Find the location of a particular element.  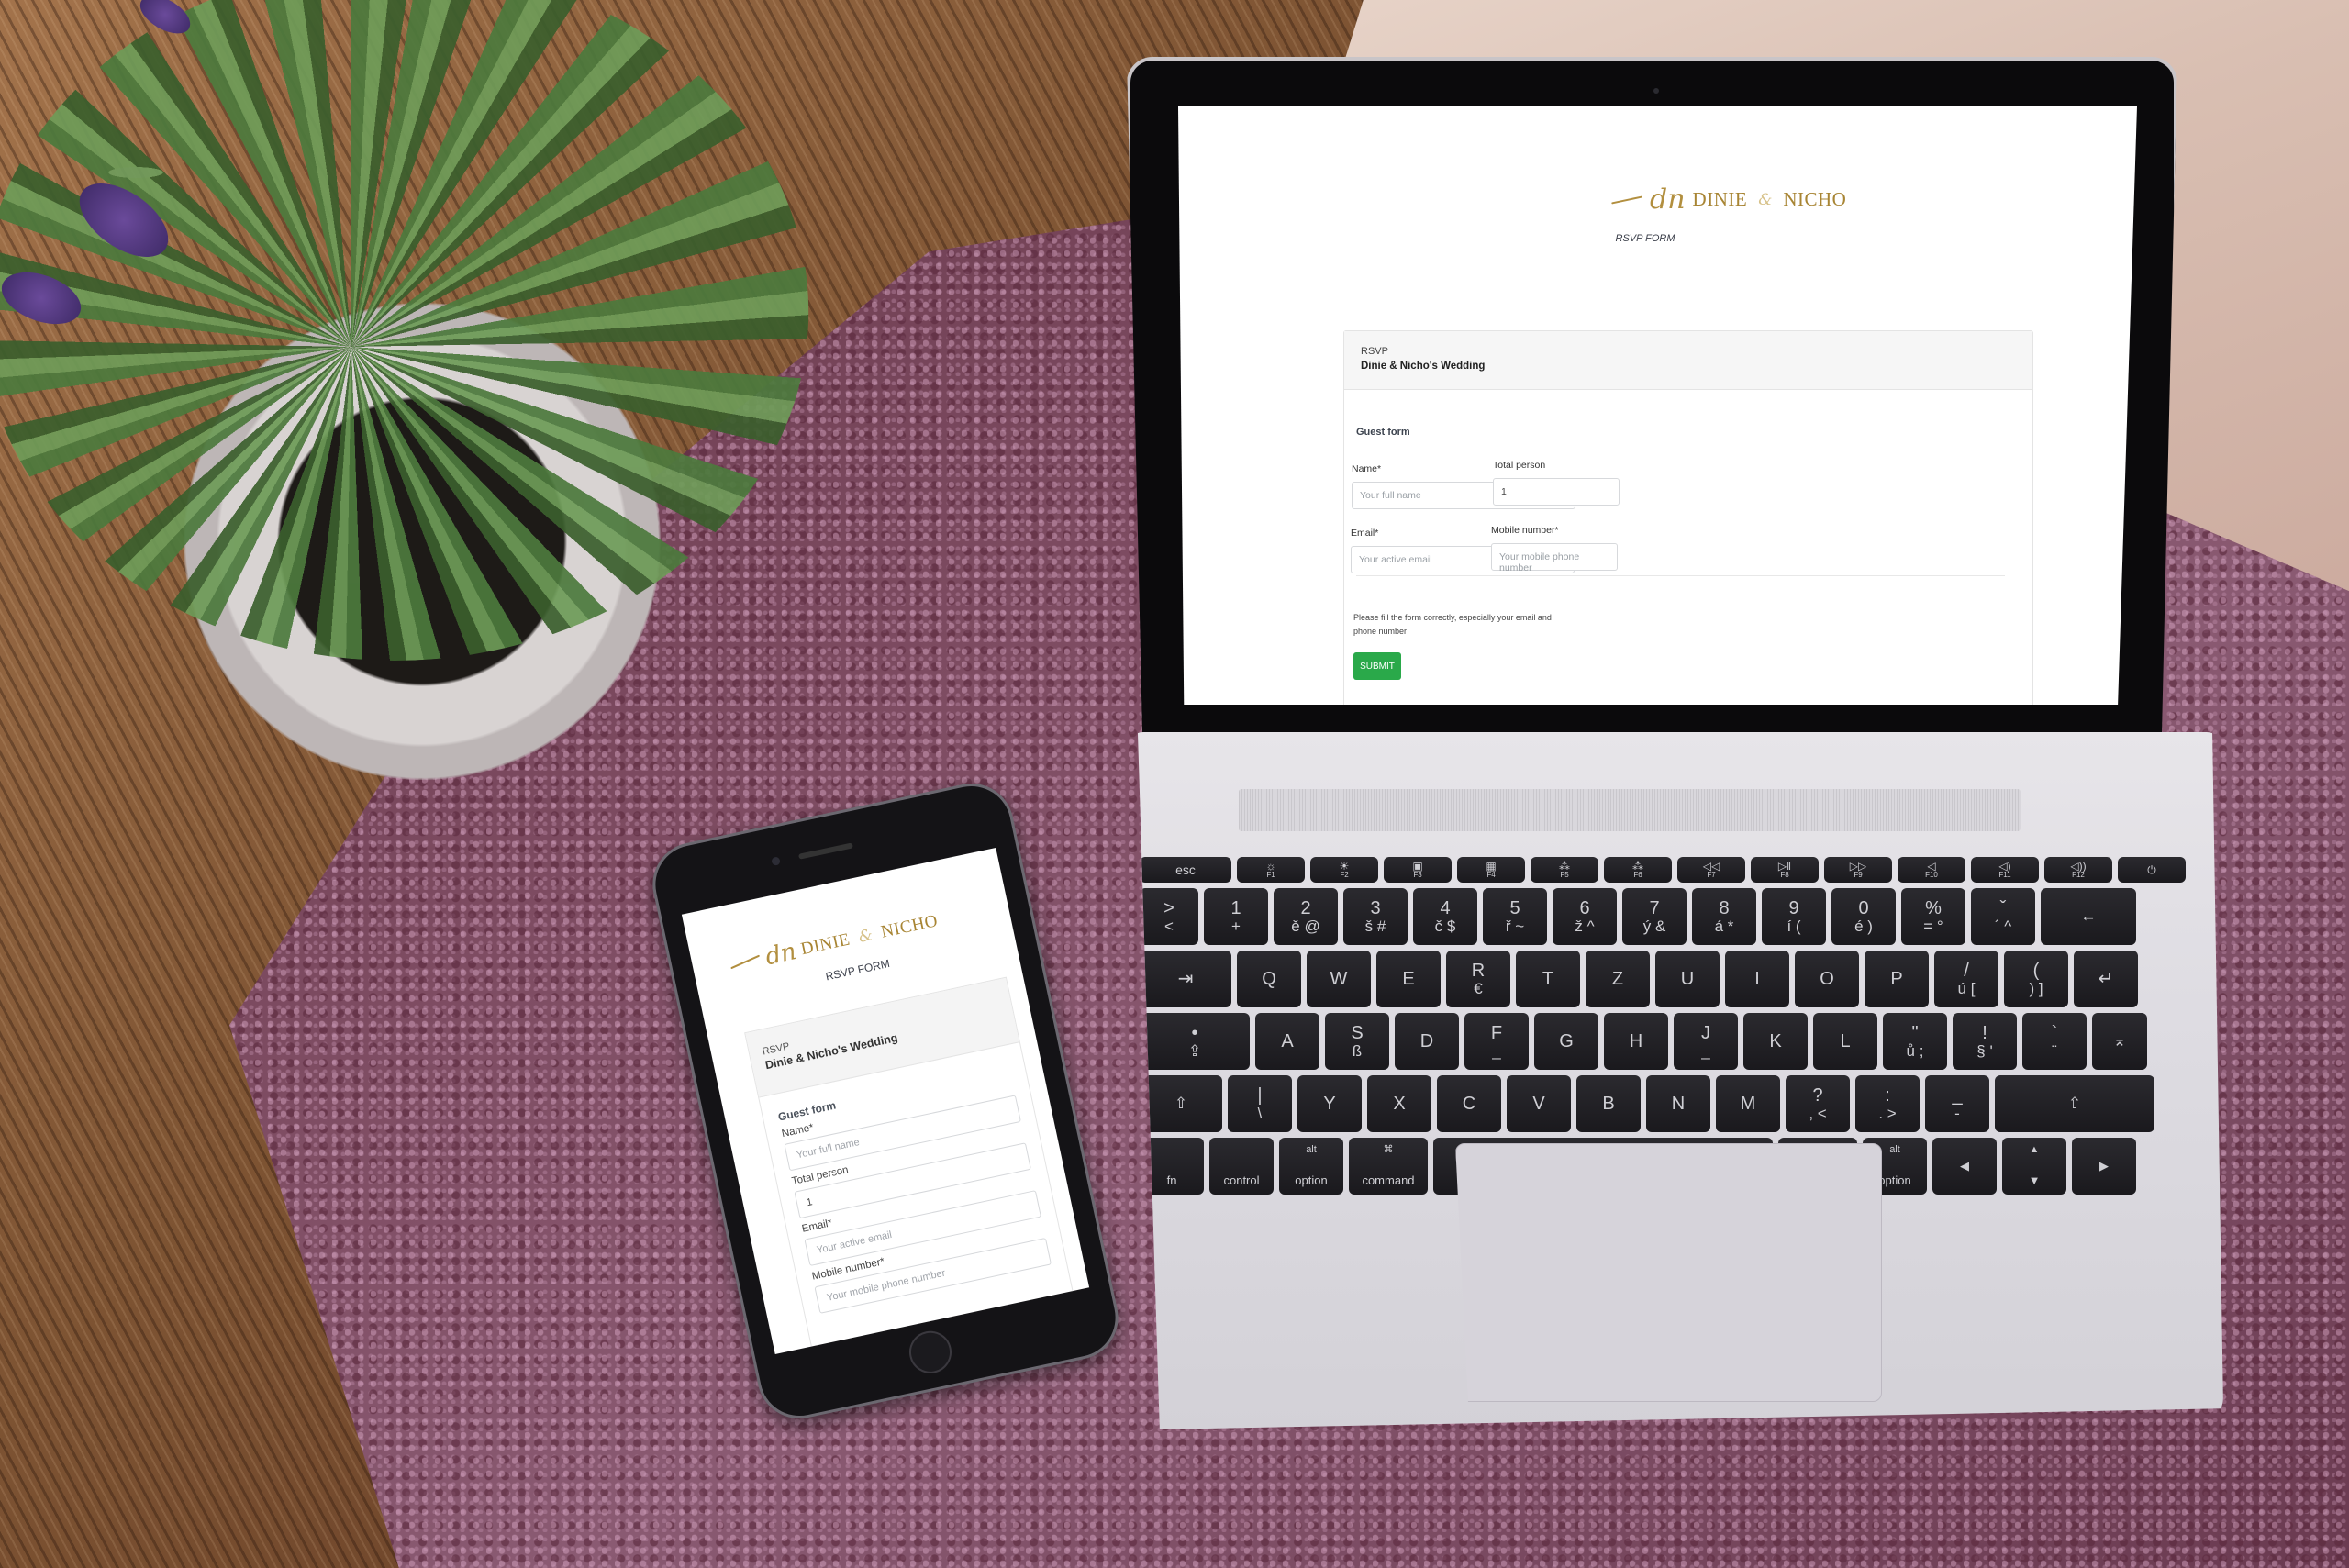

key-v: V is located at coordinates (1539, 1103).